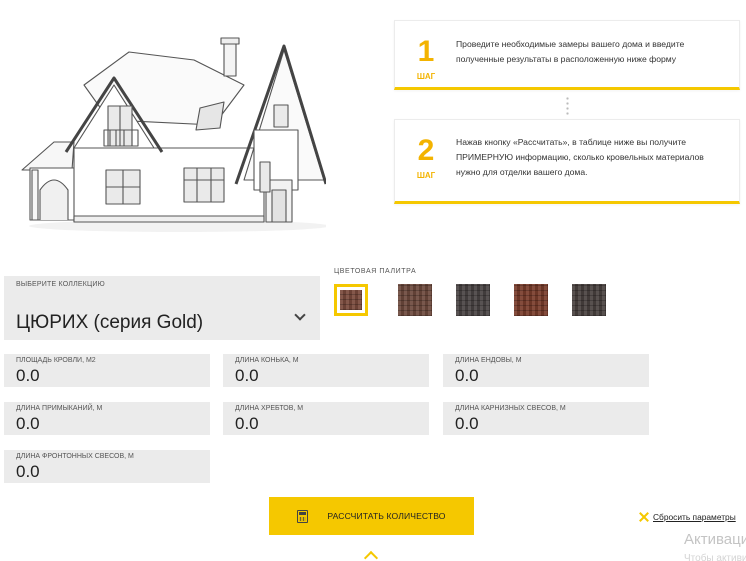 This screenshot has width=746, height=561. What do you see at coordinates (28, 424) in the screenshot?
I see `abutment-length-value: 0.0` at bounding box center [28, 424].